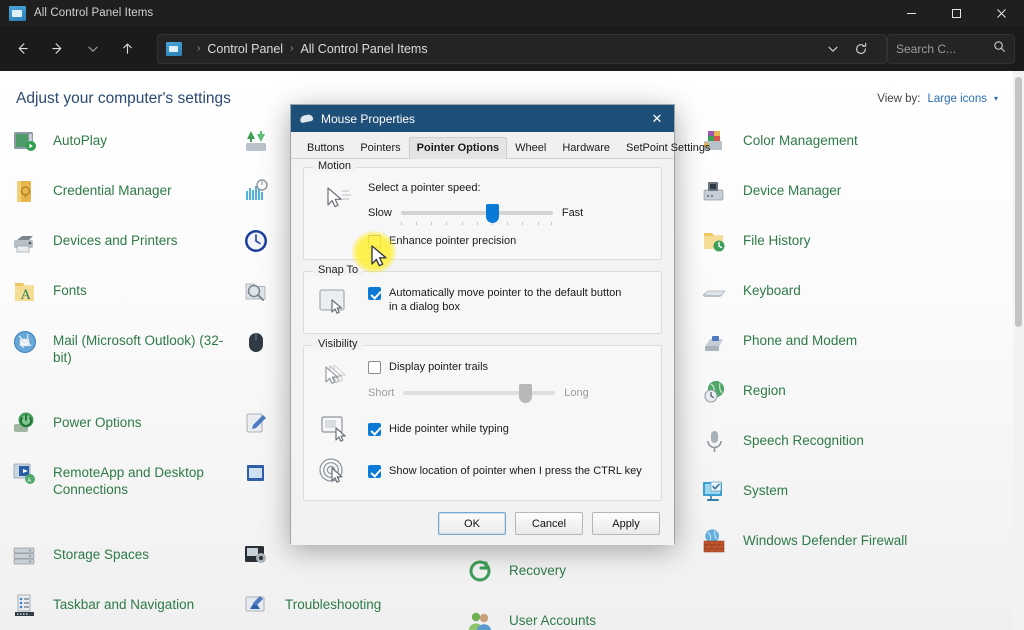 The image size is (1024, 630). Describe the element at coordinates (668, 148) in the screenshot. I see `tab-setpoint-settings: SetPoint Settings` at that location.